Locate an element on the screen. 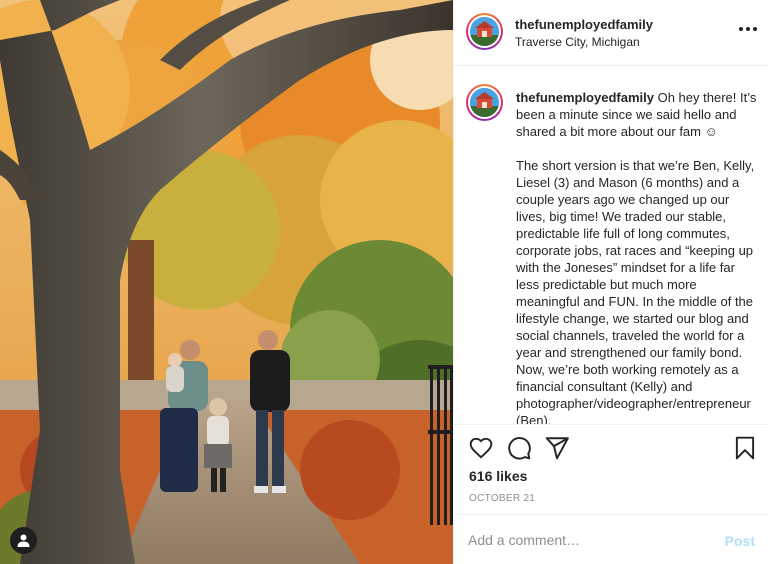 The width and height of the screenshot is (768, 564). user-tag-icon is located at coordinates (23, 540).